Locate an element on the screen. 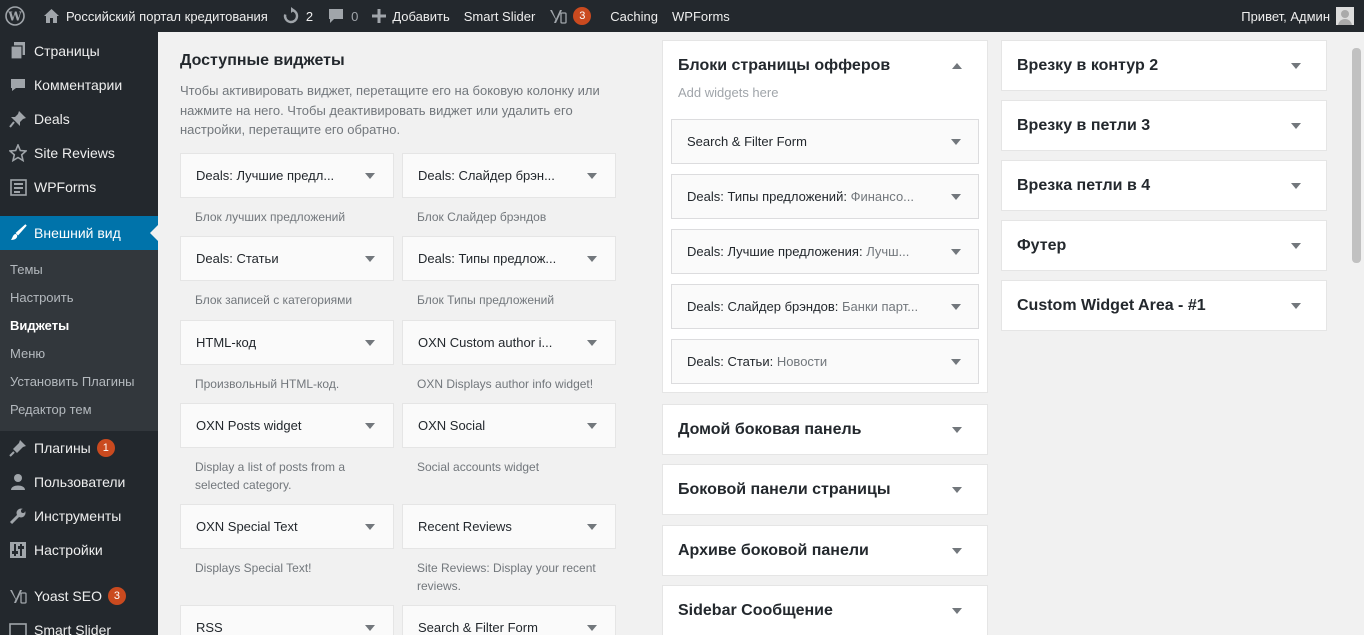 The height and width of the screenshot is (635, 1364). sidebar-item-wpforms: WPForms is located at coordinates (79, 187).